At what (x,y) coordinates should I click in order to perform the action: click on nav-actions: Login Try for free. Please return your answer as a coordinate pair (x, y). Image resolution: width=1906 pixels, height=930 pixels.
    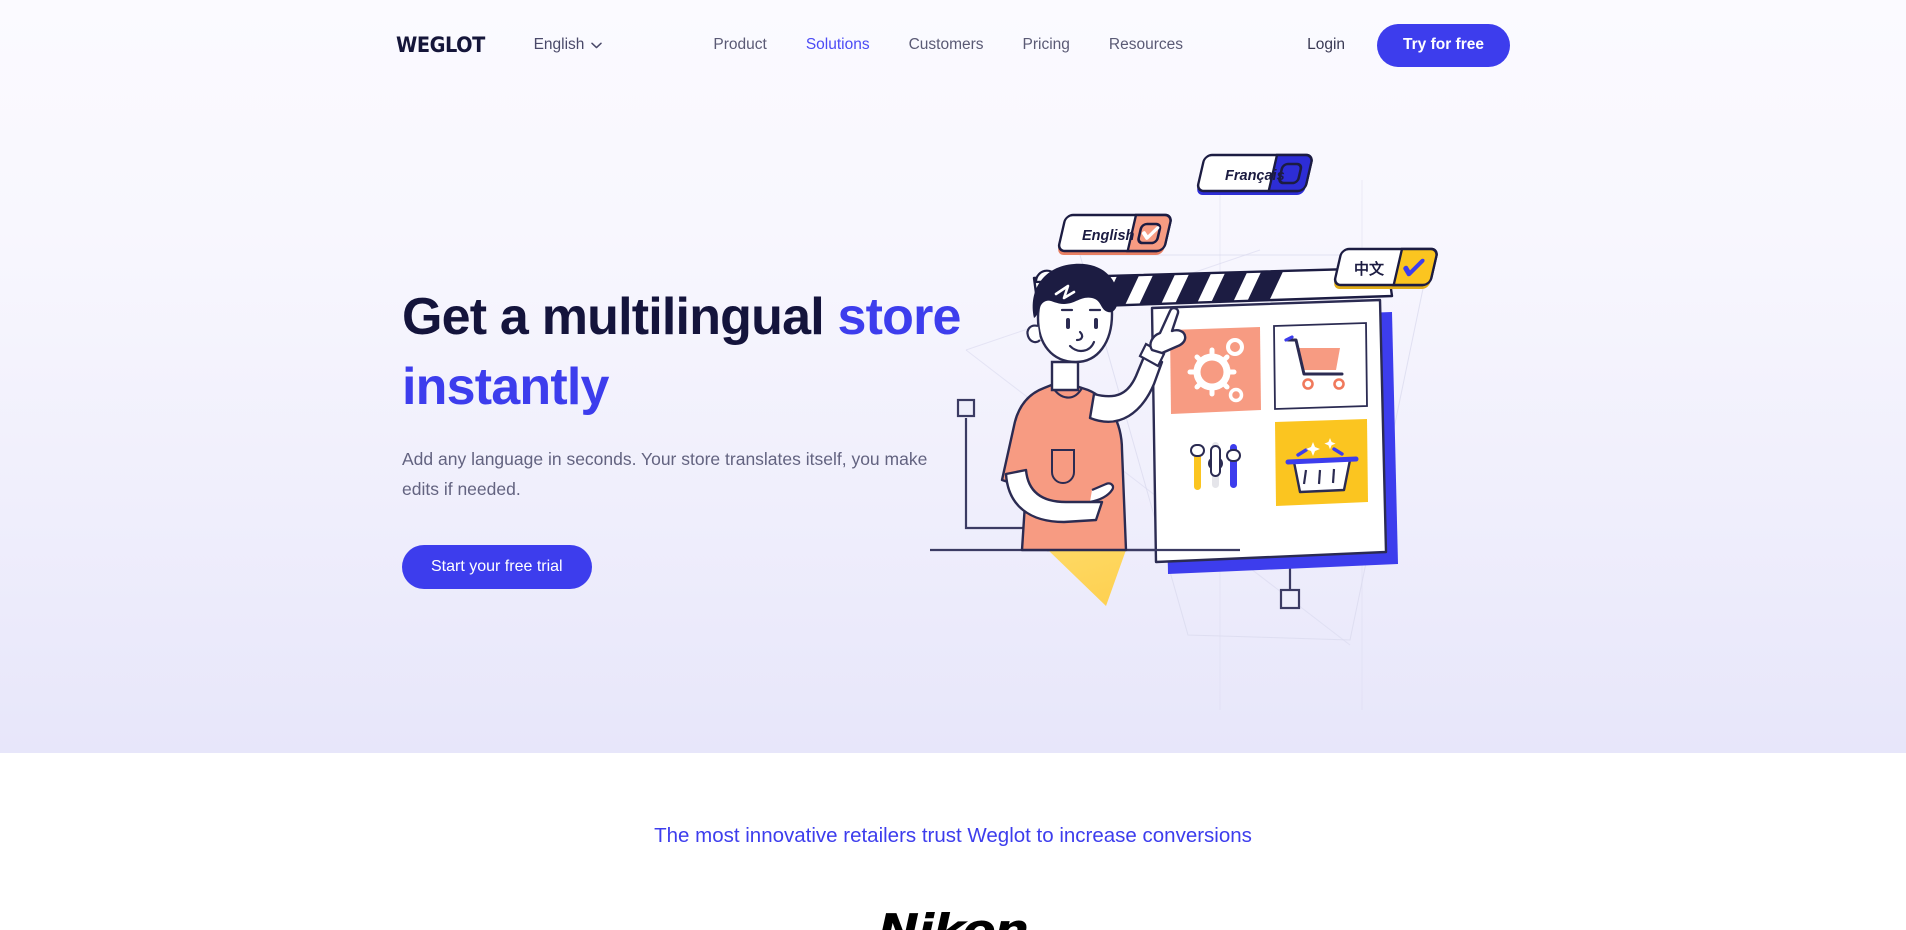
    Looking at the image, I should click on (1408, 45).